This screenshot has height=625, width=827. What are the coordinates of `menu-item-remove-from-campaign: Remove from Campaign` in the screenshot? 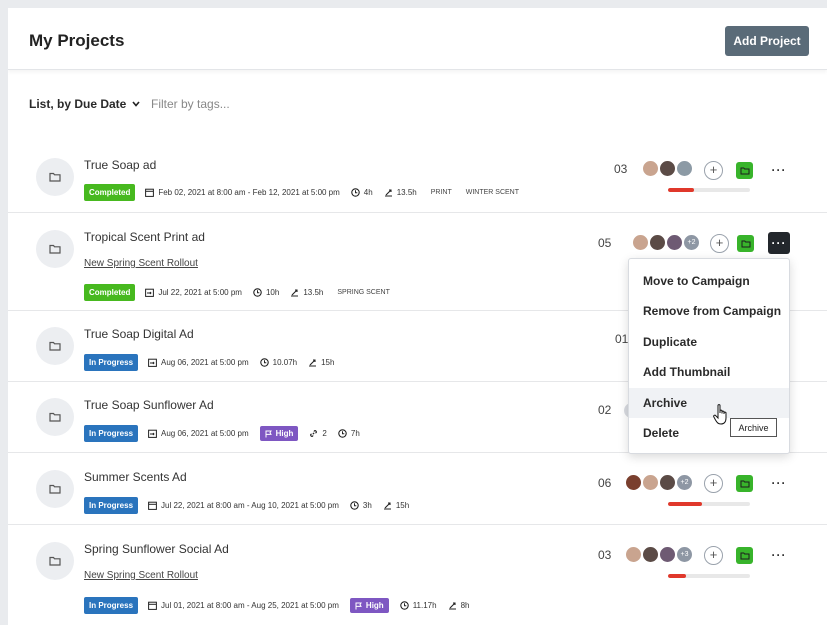 It's located at (709, 311).